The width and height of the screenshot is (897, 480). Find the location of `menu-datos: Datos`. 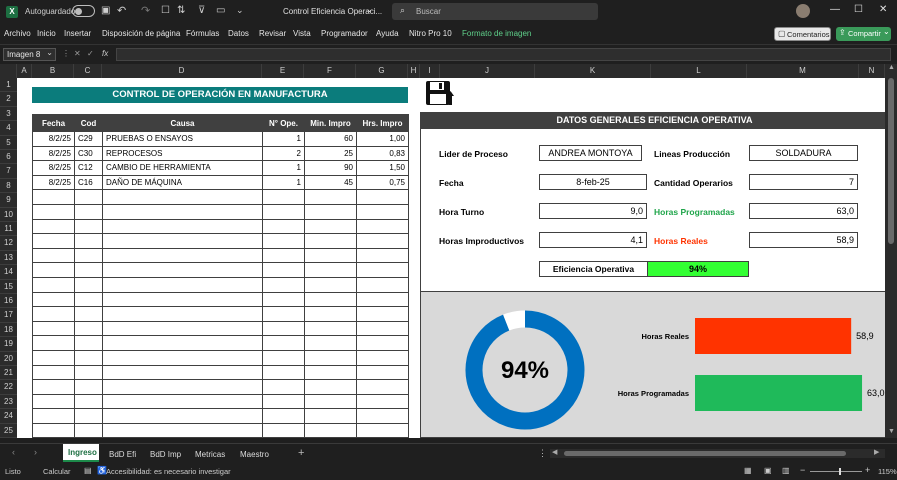

menu-datos: Datos is located at coordinates (238, 33).